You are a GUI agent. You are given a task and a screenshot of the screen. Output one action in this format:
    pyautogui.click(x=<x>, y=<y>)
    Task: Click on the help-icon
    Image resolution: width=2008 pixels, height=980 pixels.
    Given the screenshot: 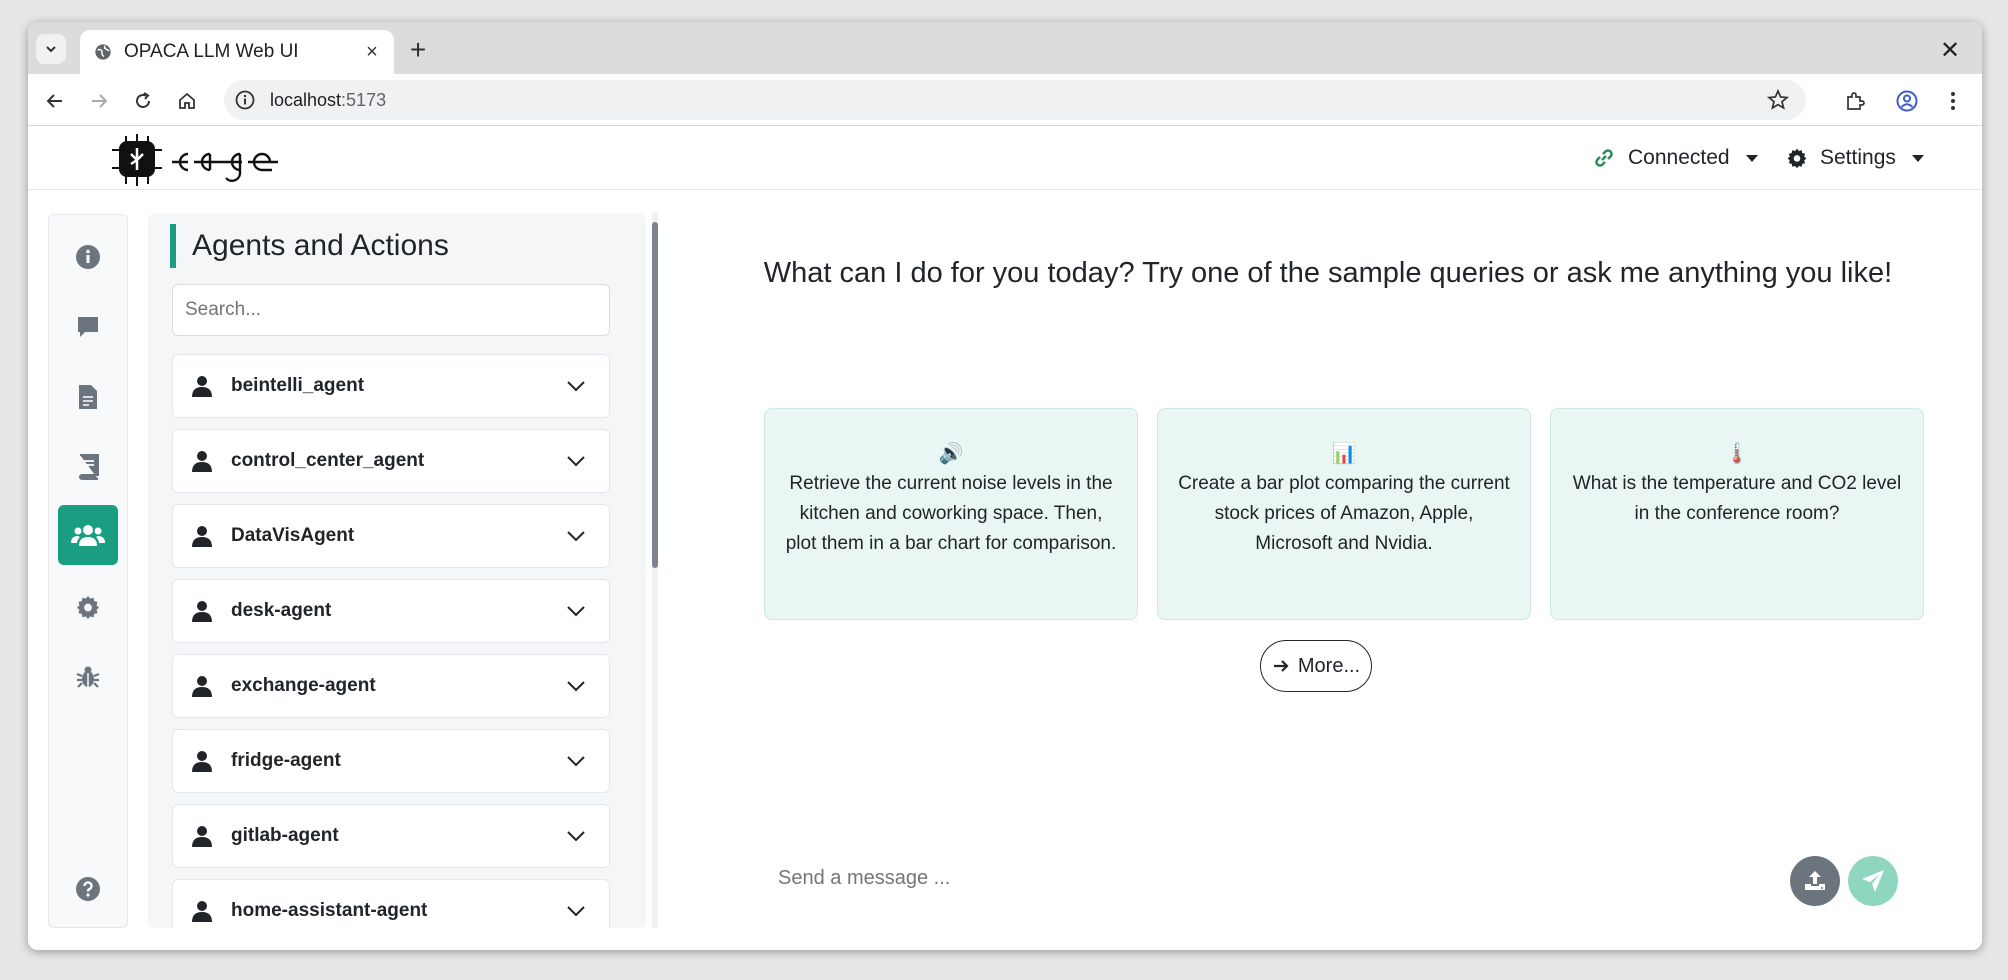 What is the action you would take?
    pyautogui.click(x=88, y=889)
    